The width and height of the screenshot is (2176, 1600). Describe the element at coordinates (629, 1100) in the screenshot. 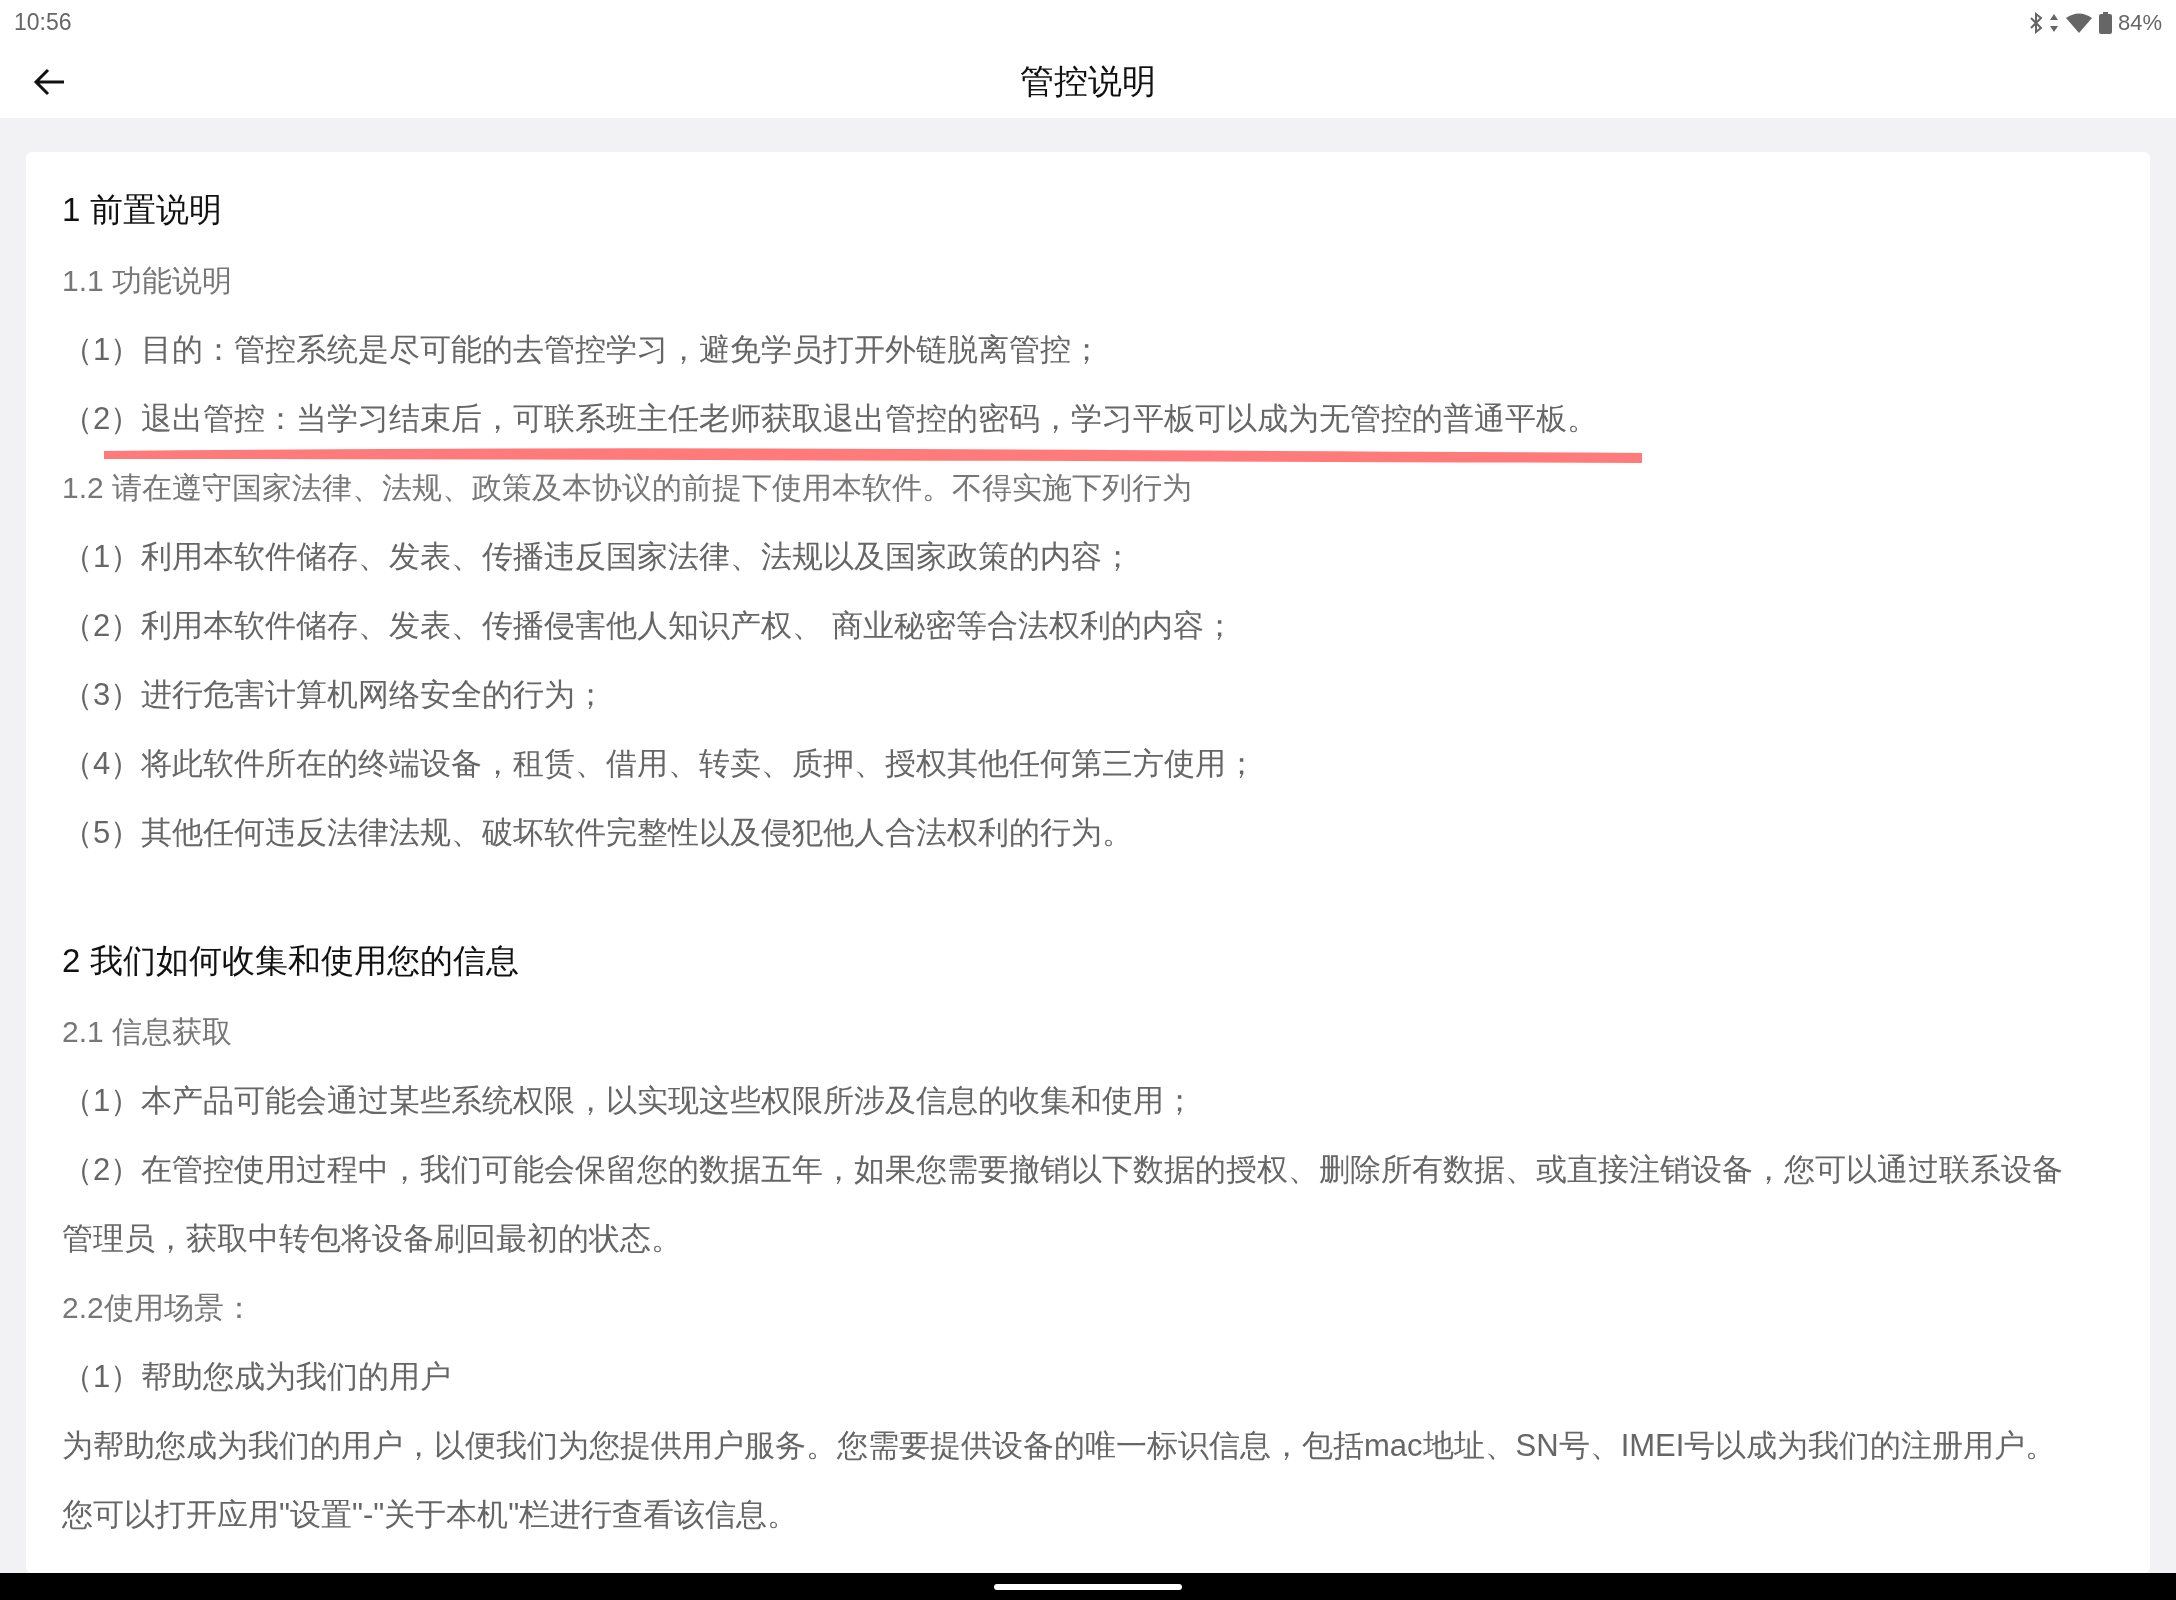

I see `paragraph: （1）本产品可能会通过某些系统权限，以实现这些权限所涉及信息的收集和使用；` at that location.